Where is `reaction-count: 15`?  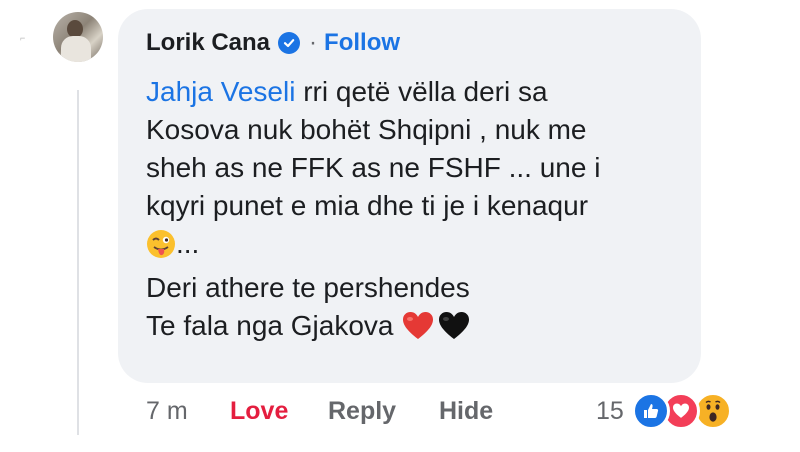
reaction-count: 15 is located at coordinates (610, 411).